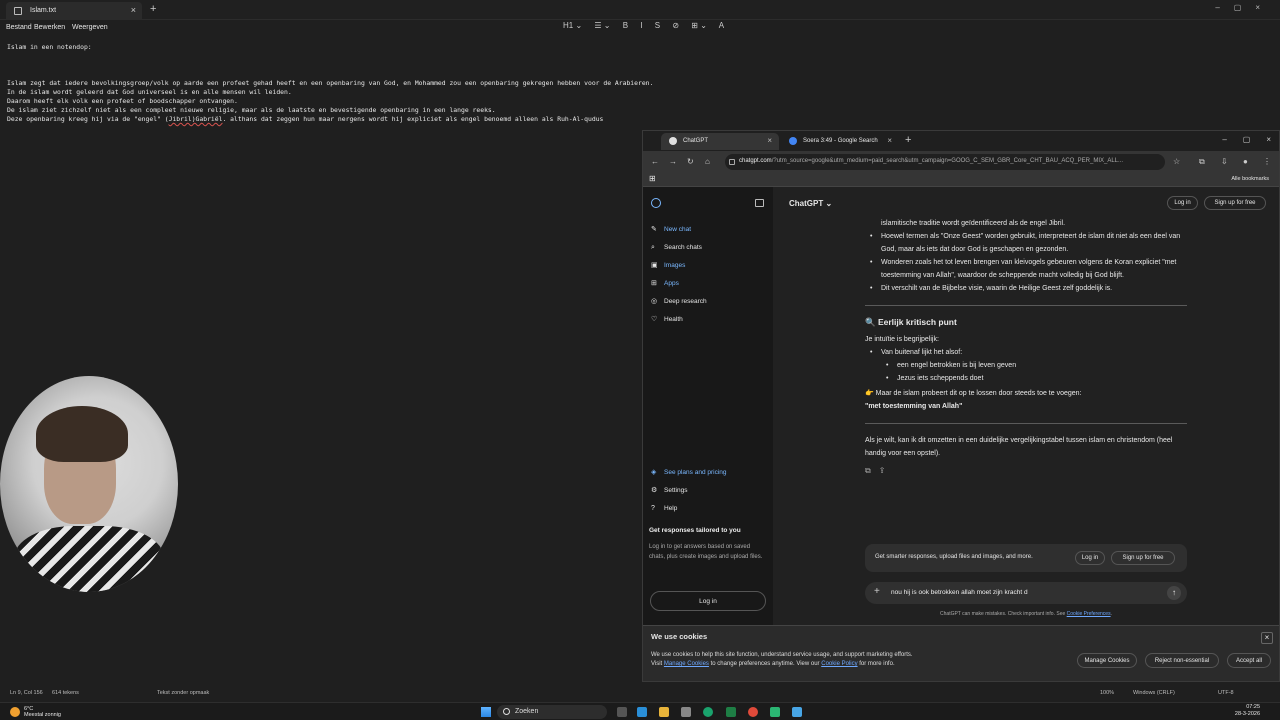 This screenshot has width=1280, height=720. What do you see at coordinates (675, 265) in the screenshot?
I see `sidebar-item-label: Images` at bounding box center [675, 265].